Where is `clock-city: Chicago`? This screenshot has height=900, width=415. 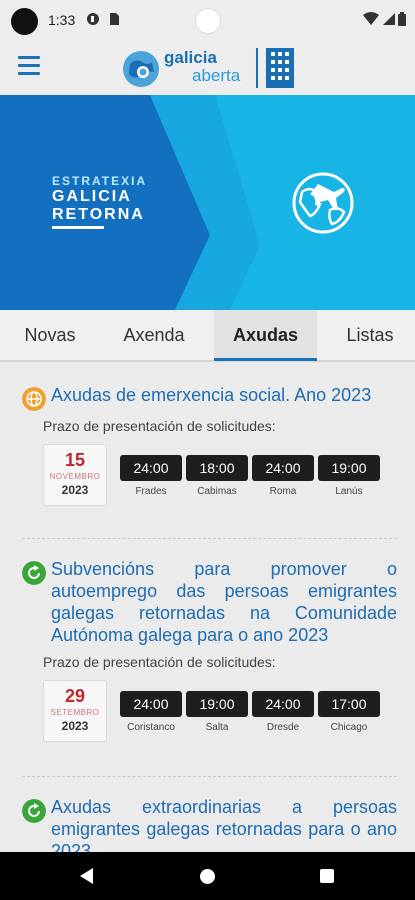 clock-city: Chicago is located at coordinates (349, 727).